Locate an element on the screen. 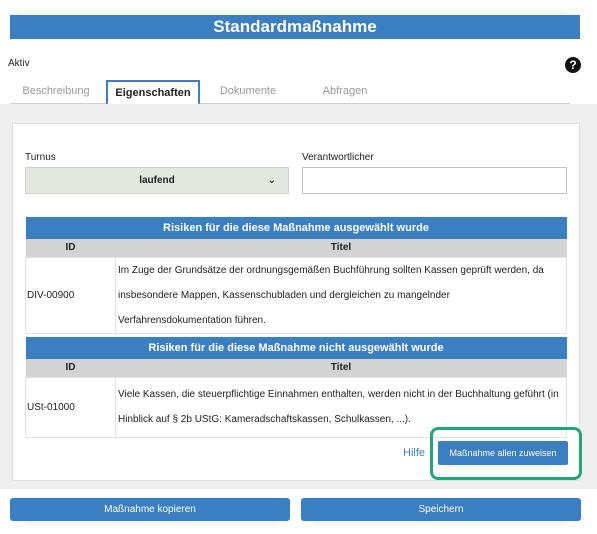 The height and width of the screenshot is (534, 597). tab-abfragen: Abfragen is located at coordinates (345, 92).